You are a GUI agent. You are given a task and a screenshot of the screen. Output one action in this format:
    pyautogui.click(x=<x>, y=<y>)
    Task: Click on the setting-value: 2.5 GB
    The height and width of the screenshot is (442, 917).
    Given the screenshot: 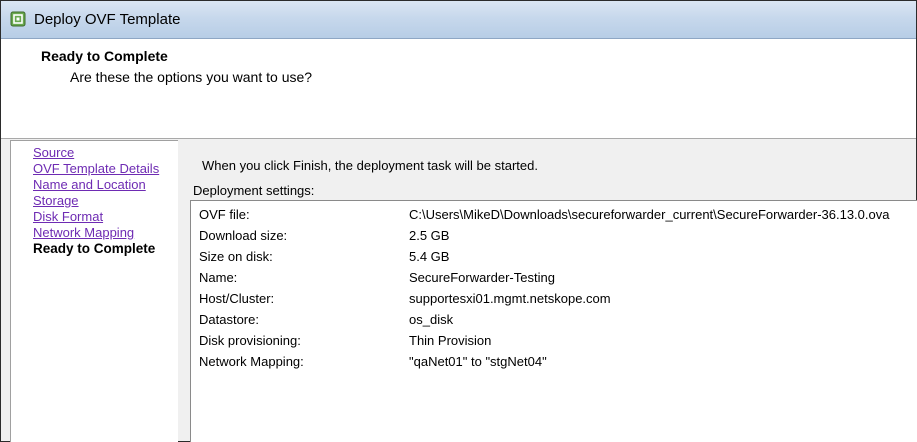 What is the action you would take?
    pyautogui.click(x=429, y=235)
    